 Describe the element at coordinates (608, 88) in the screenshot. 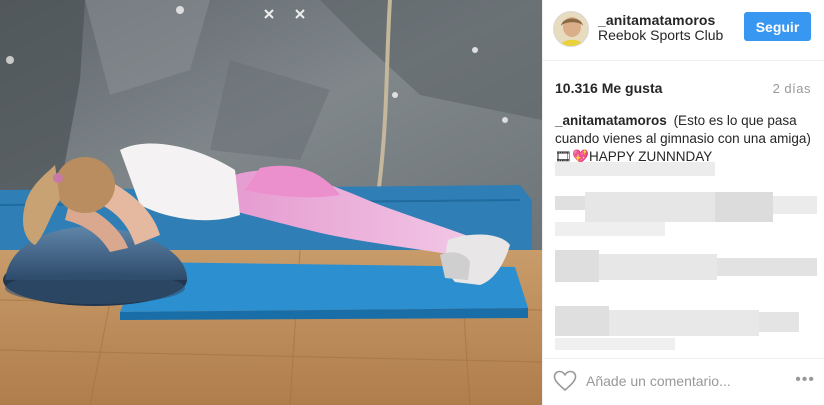

I see `likes-count: 10.316 Me gusta` at that location.